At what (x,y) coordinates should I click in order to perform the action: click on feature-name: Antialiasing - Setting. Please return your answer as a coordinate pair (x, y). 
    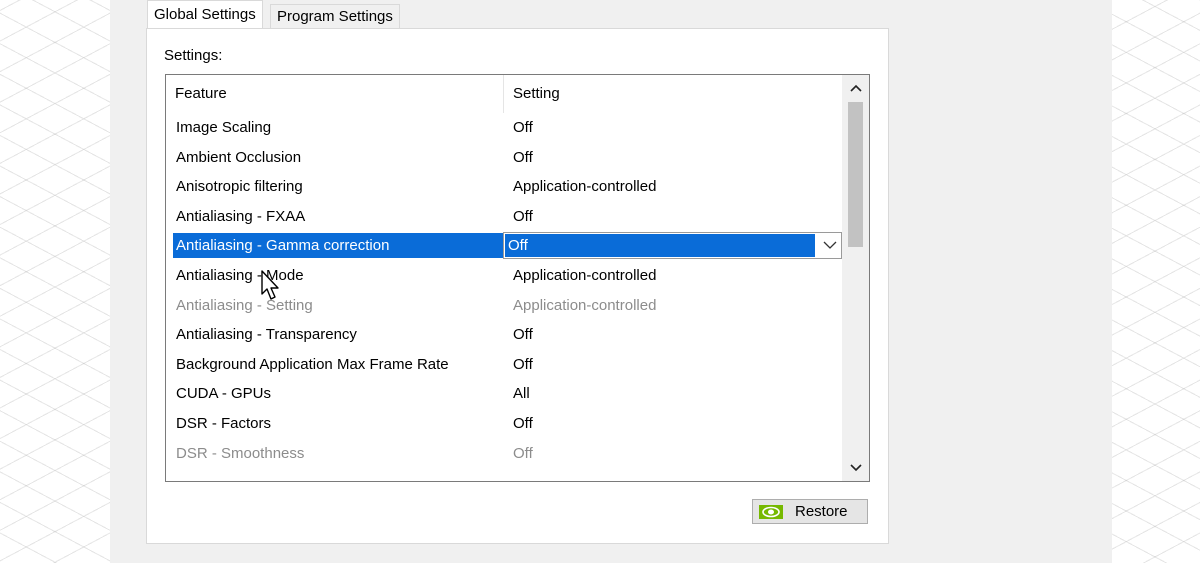
    Looking at the image, I should click on (244, 305).